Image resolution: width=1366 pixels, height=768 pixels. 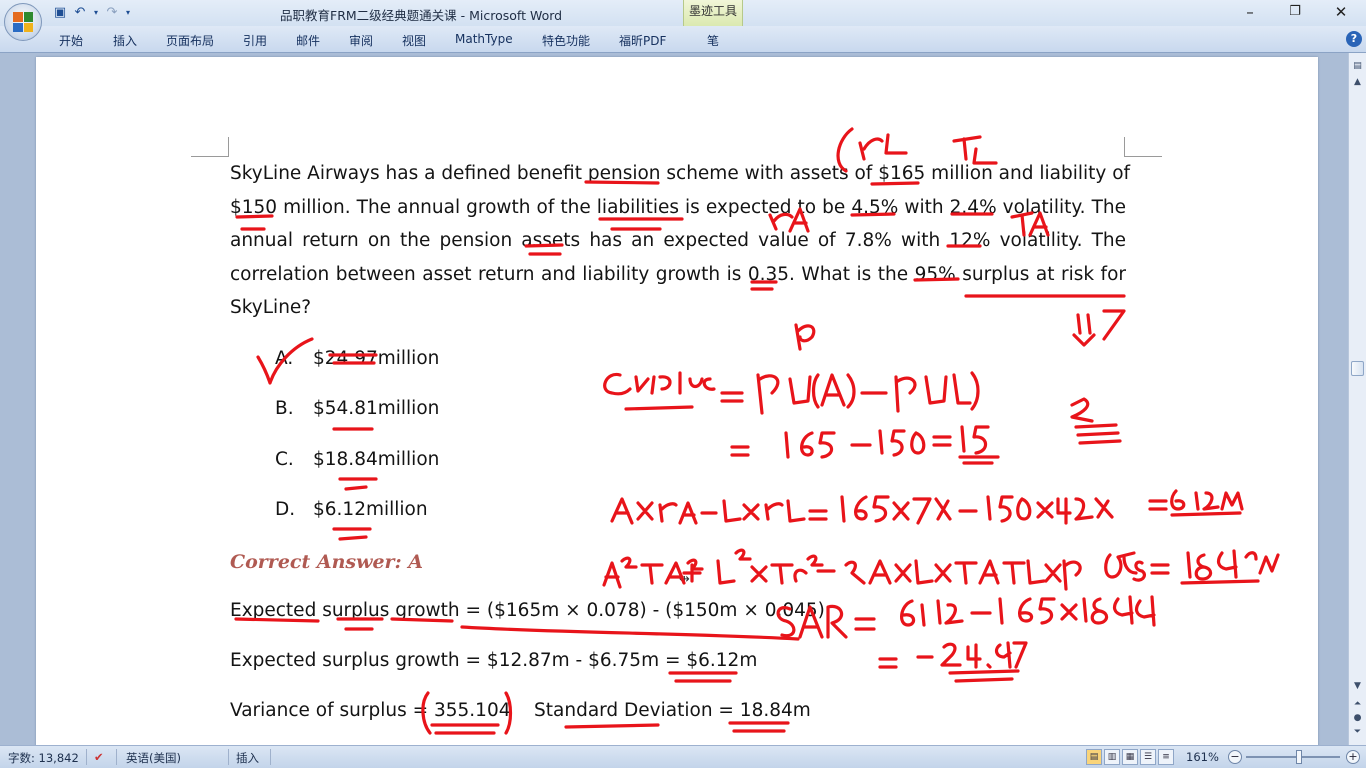 What do you see at coordinates (1353, 757) in the screenshot?
I see `zoom-in-icon: +` at bounding box center [1353, 757].